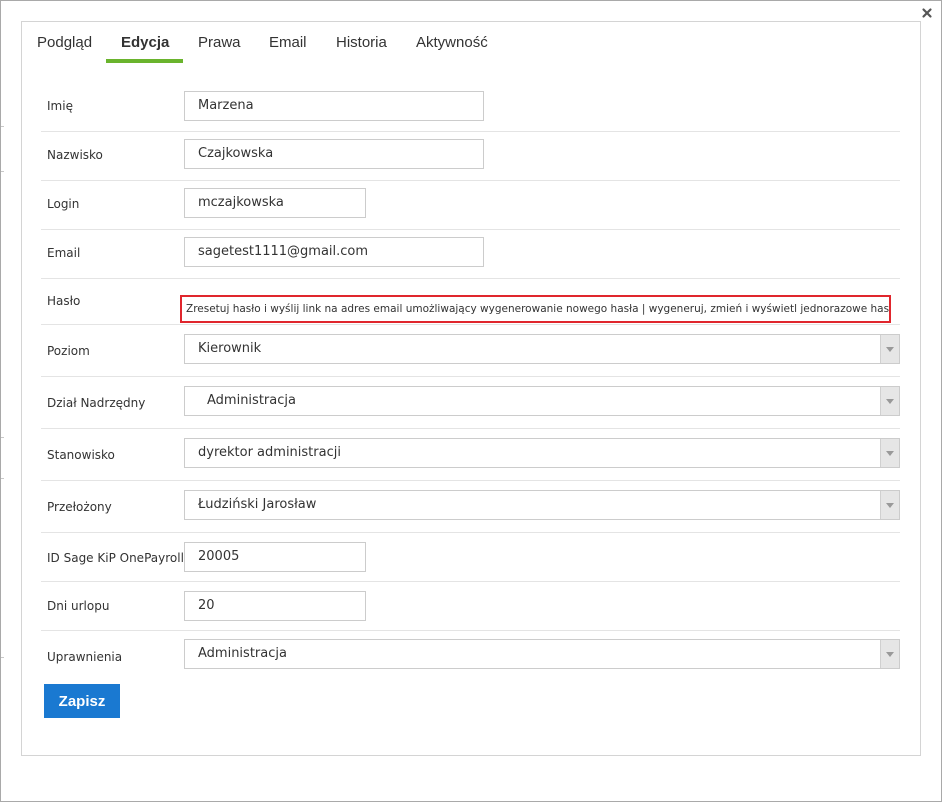 The width and height of the screenshot is (942, 802). Describe the element at coordinates (64, 301) in the screenshot. I see `password-label: Hasło` at that location.